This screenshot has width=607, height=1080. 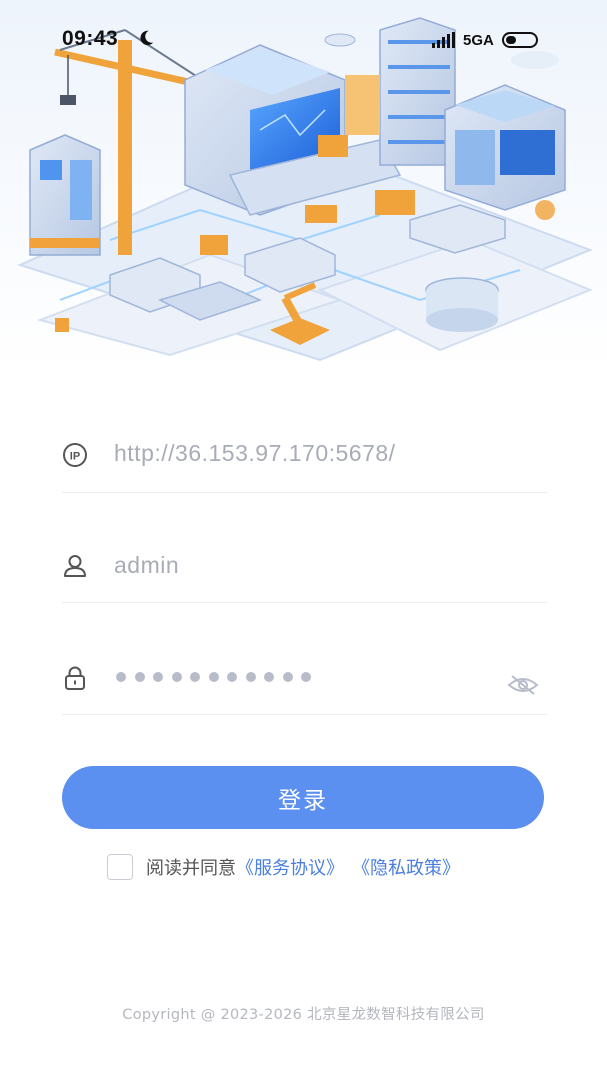 I want to click on ip-icon: IP, so click(x=75, y=455).